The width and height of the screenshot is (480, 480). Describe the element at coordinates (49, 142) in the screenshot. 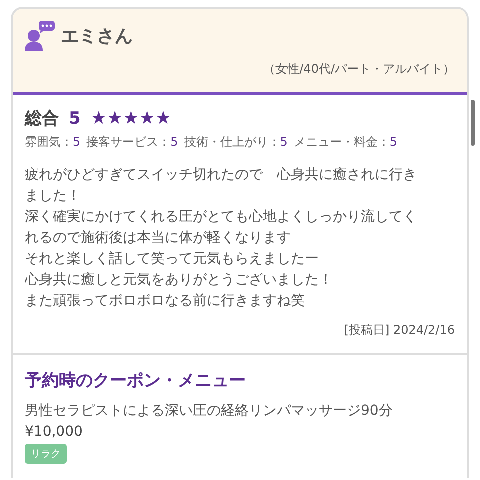

I see `rating-label: 雰囲気：` at that location.